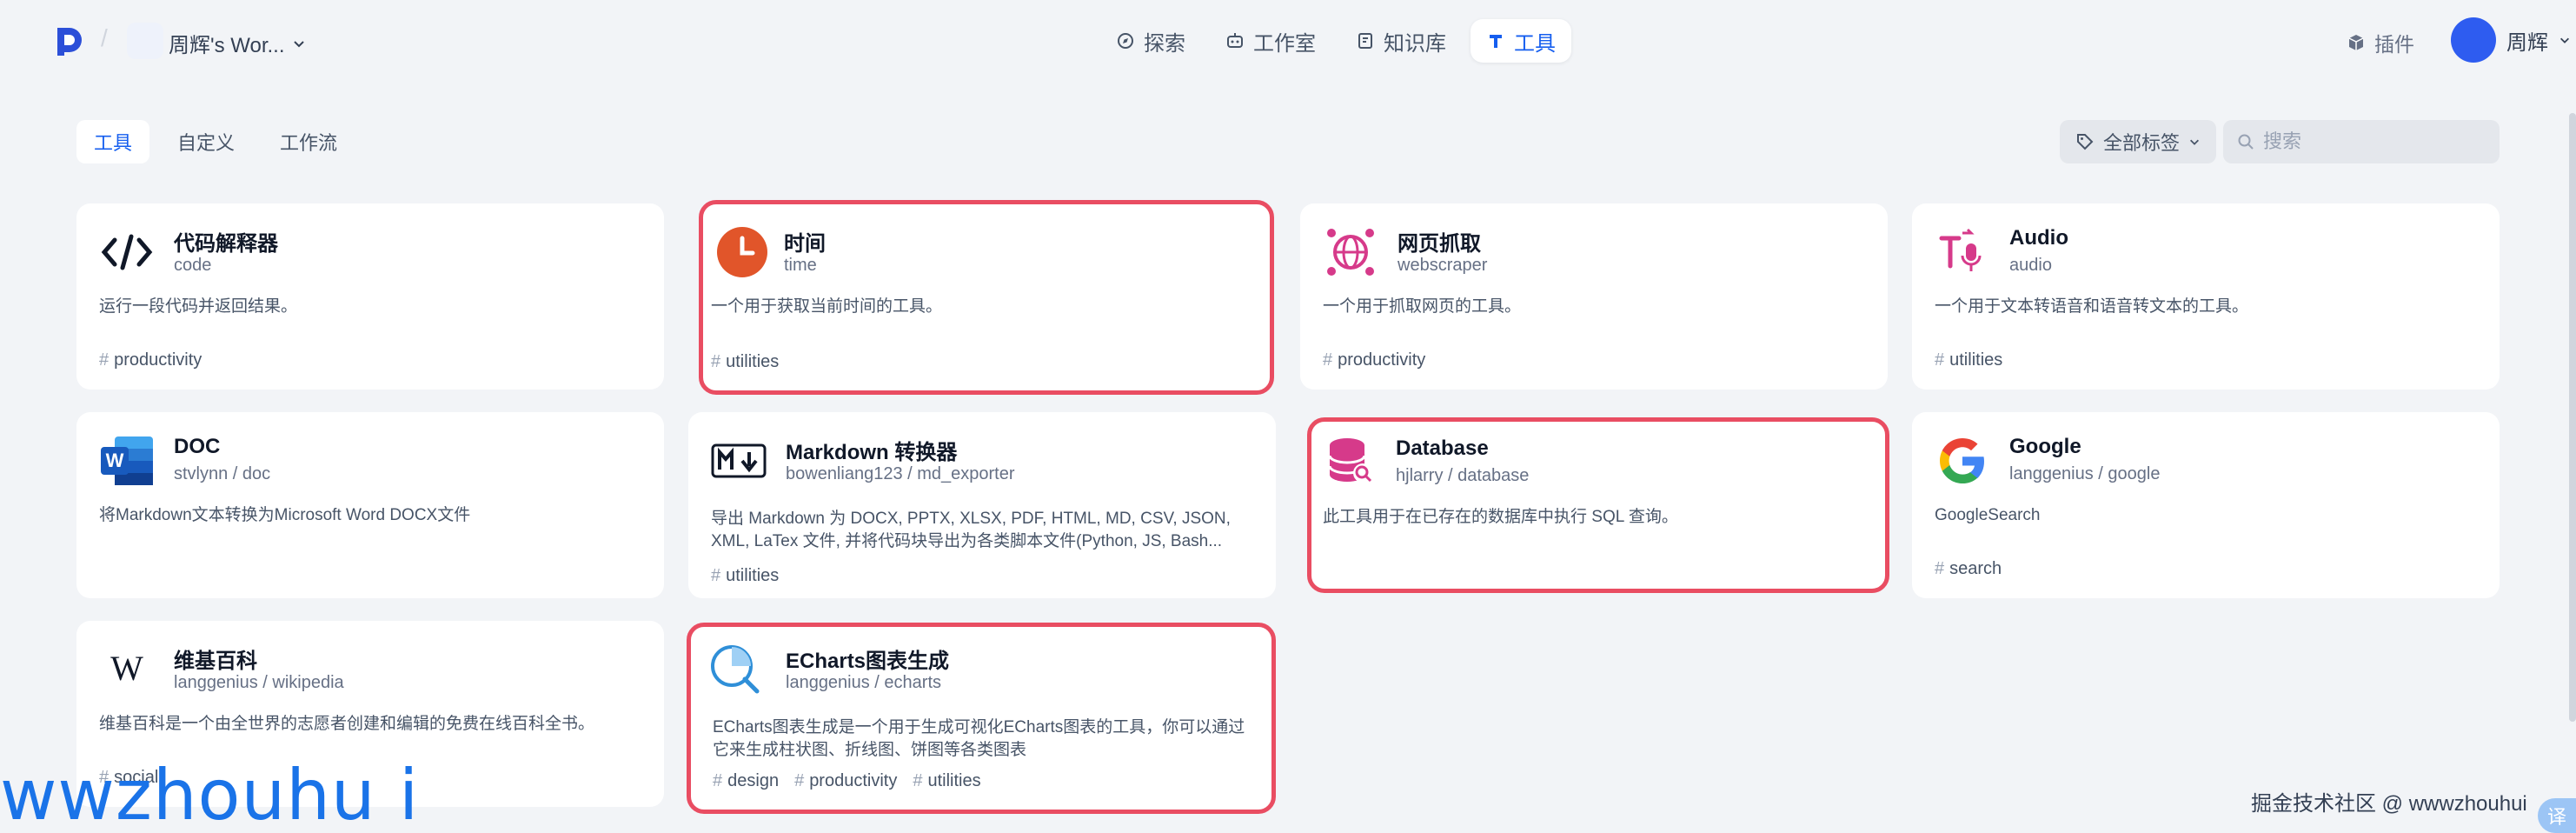 This screenshot has height=833, width=2576. What do you see at coordinates (2030, 266) in the screenshot?
I see `card-subtitle: audio` at bounding box center [2030, 266].